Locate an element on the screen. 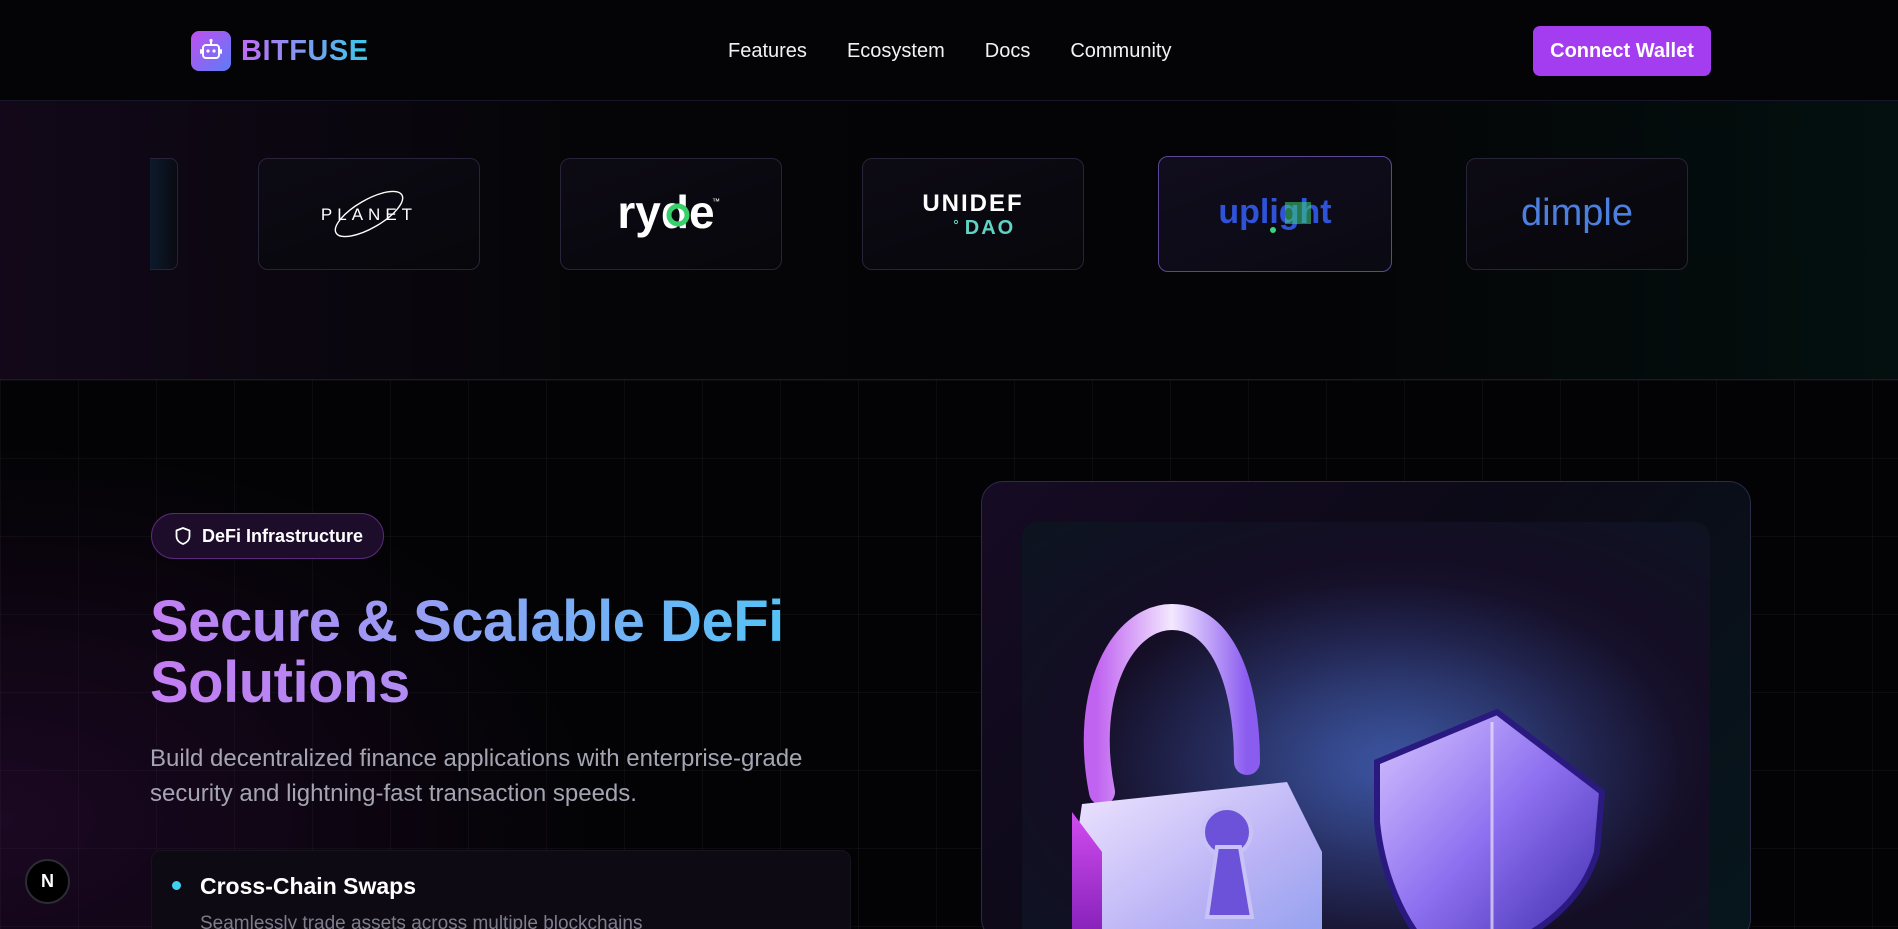 Image resolution: width=1898 pixels, height=929 pixels. logo: BITFUSE is located at coordinates (280, 51).